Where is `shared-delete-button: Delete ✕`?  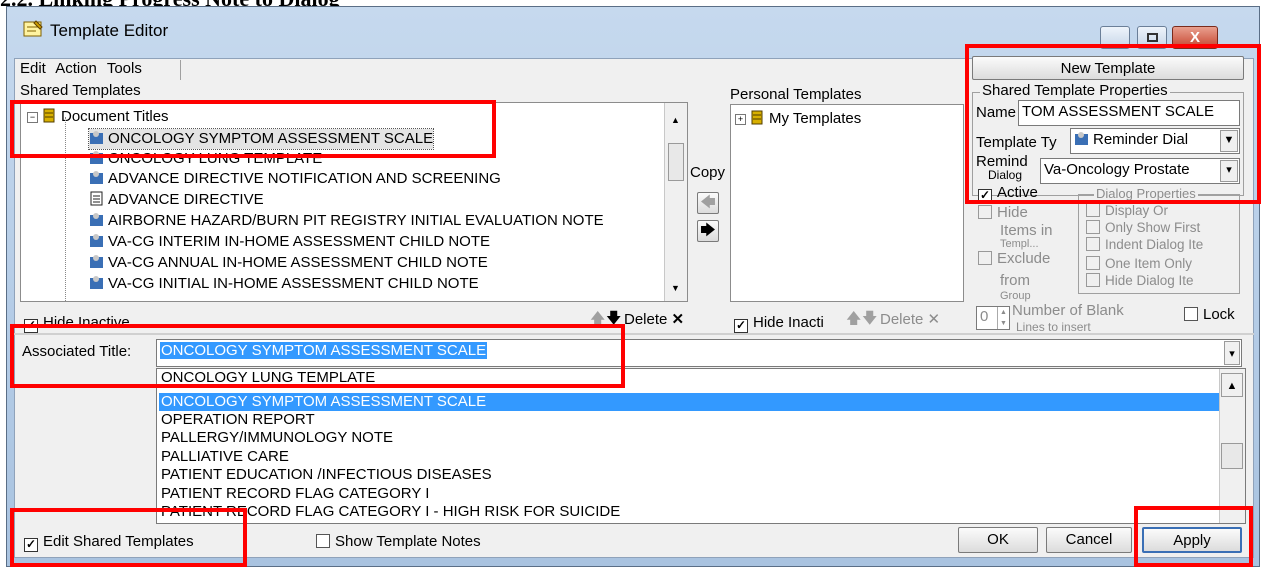 shared-delete-button: Delete ✕ is located at coordinates (654, 319).